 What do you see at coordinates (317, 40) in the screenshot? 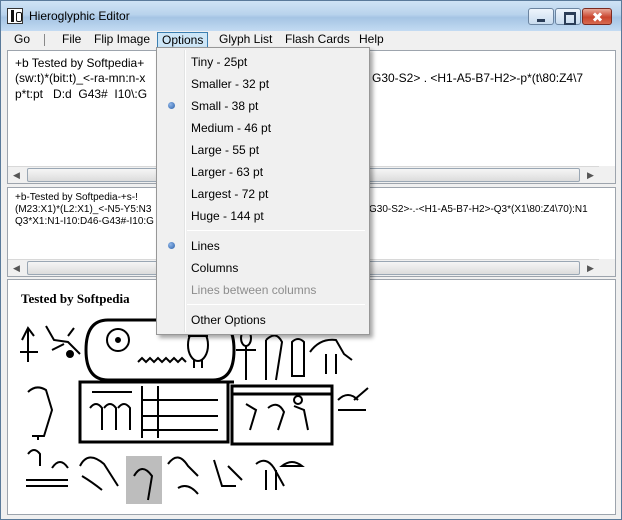
I see `menu-flash-cards: Flash Cards` at bounding box center [317, 40].